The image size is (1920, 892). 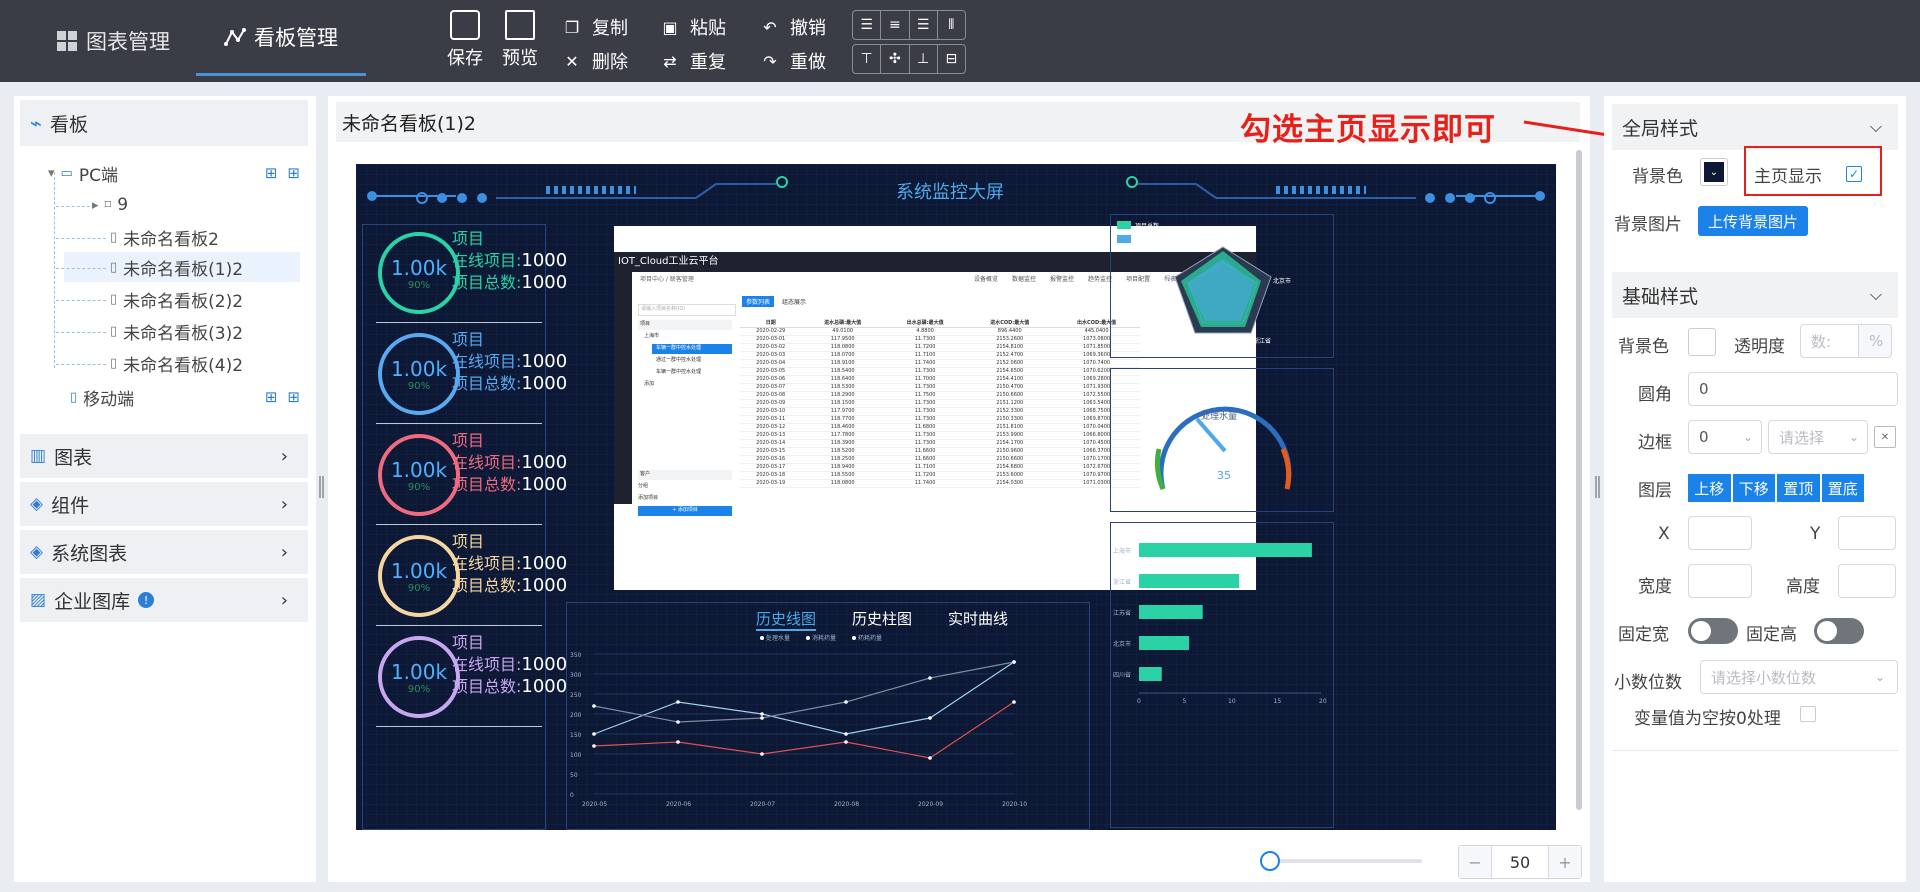 I want to click on shot-table-cell: 2150.9600, so click(x=1010, y=451).